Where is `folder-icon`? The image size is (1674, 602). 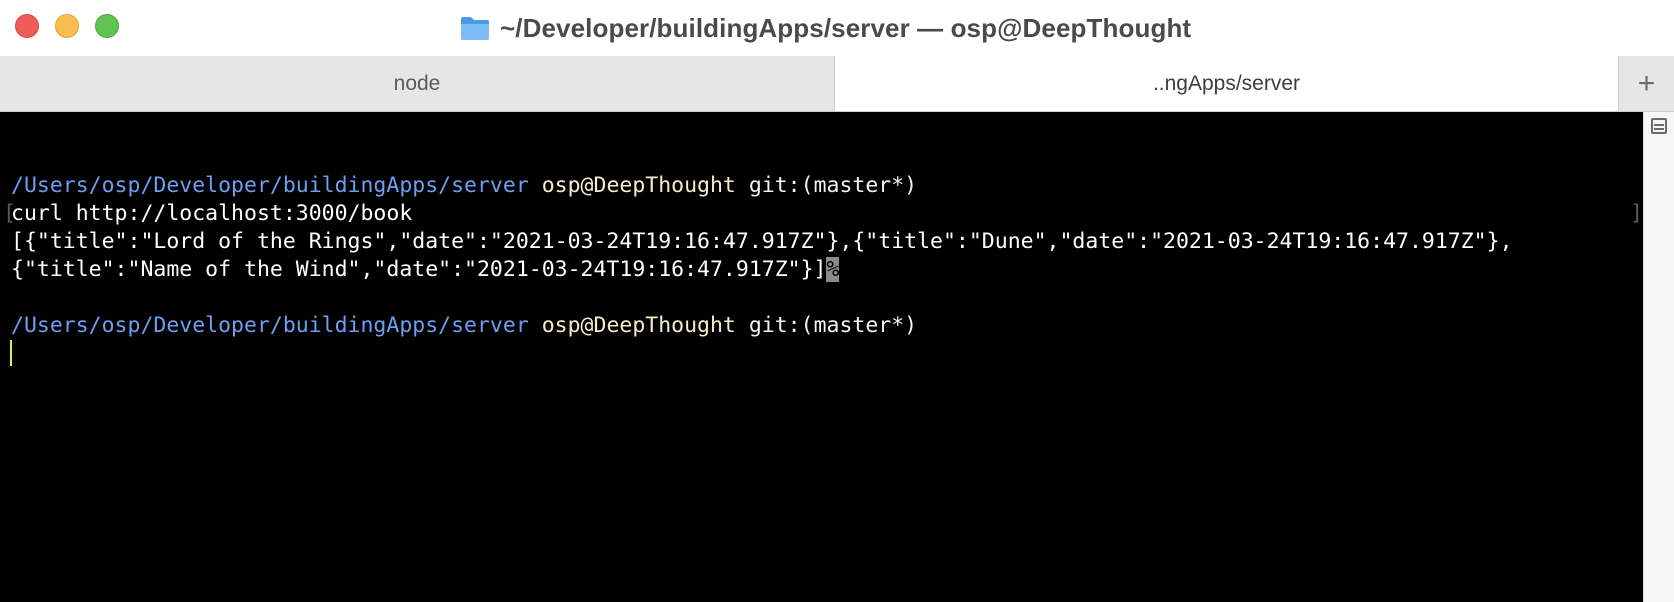
folder-icon is located at coordinates (475, 28).